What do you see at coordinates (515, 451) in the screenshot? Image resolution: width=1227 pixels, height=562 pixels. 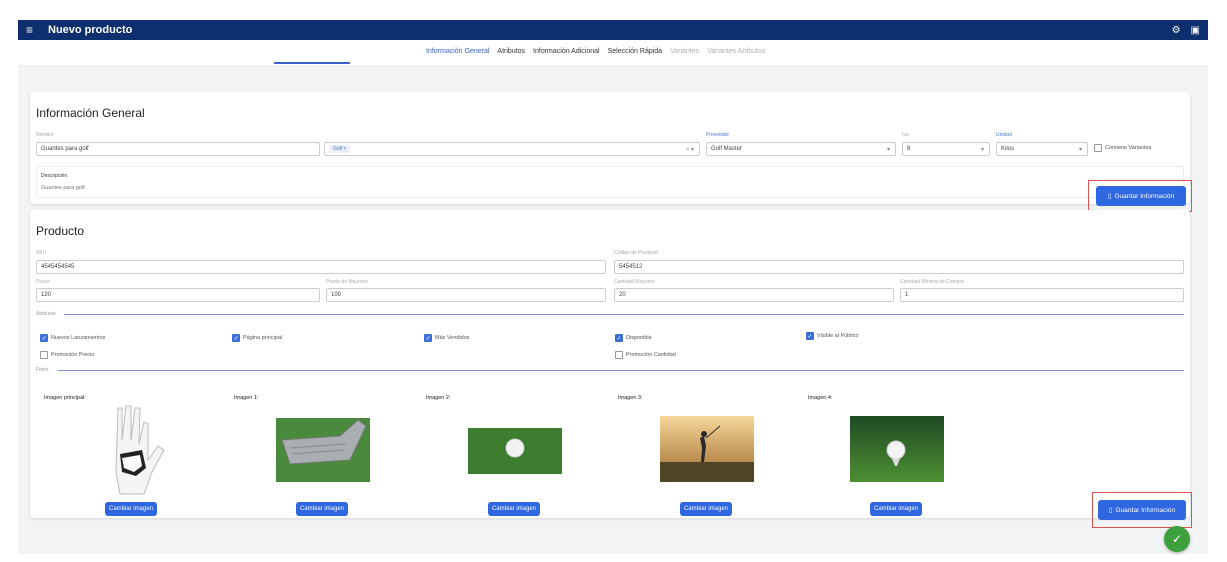 I see `golf-ball-grass-image` at bounding box center [515, 451].